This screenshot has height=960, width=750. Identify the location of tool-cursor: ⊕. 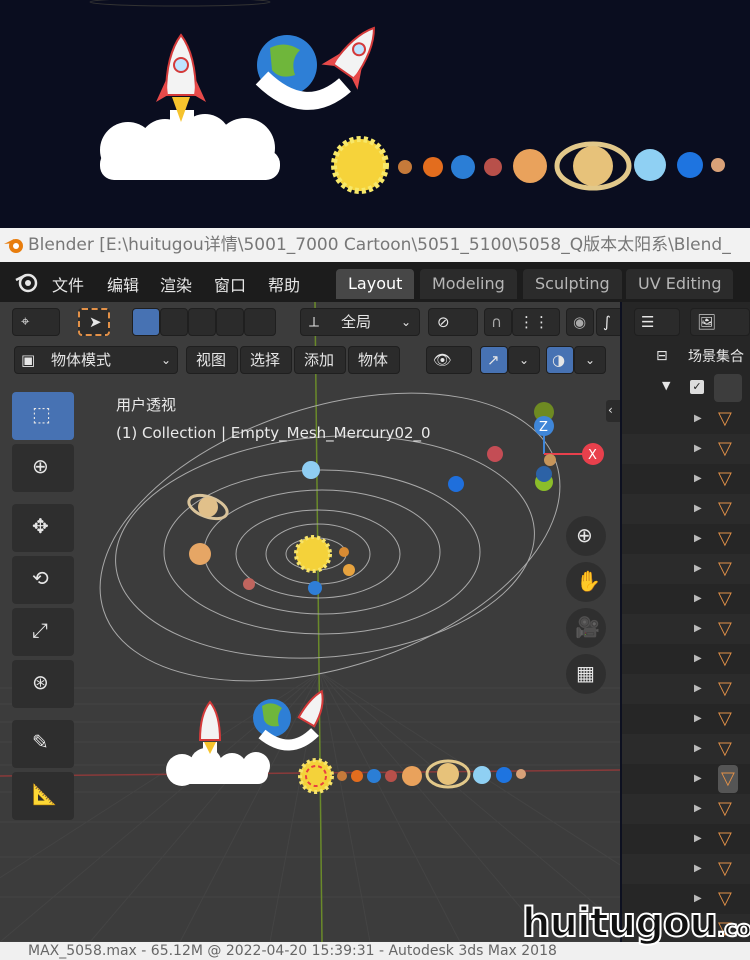
(43, 468).